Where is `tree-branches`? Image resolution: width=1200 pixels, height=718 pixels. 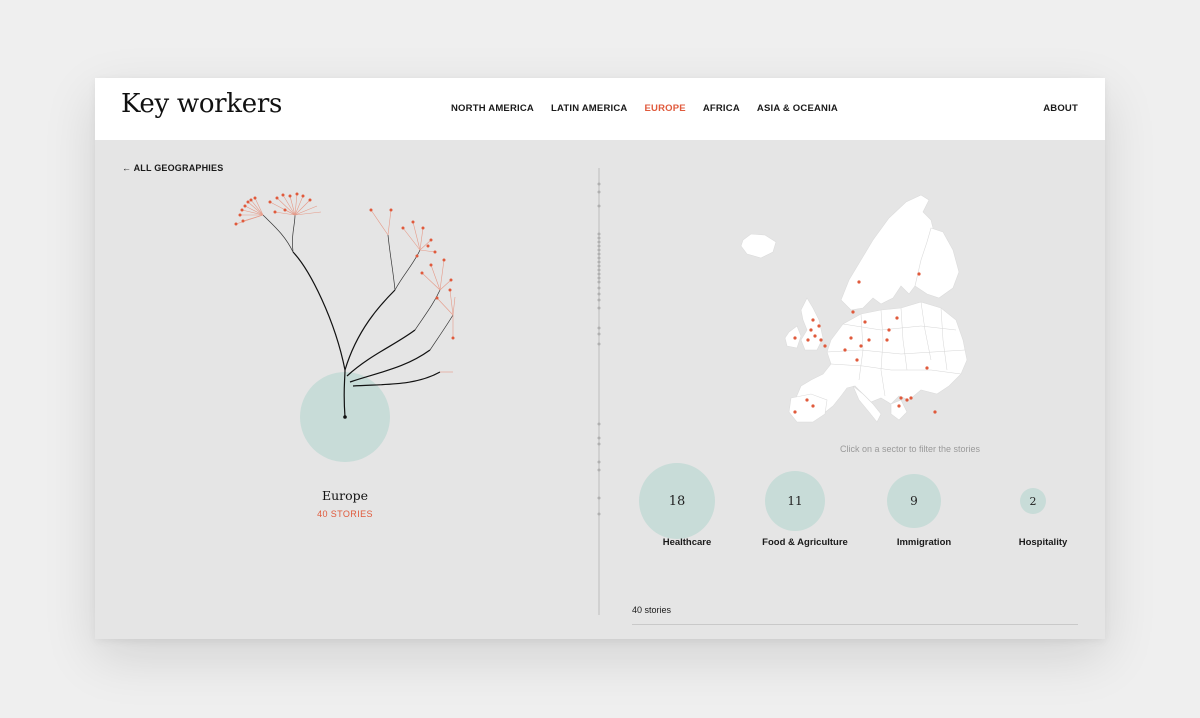 tree-branches is located at coordinates (358, 282).